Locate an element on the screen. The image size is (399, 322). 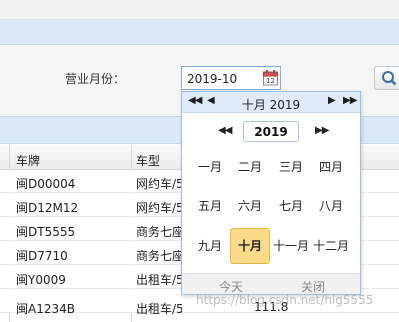
month-cell: 三月 is located at coordinates (291, 167).